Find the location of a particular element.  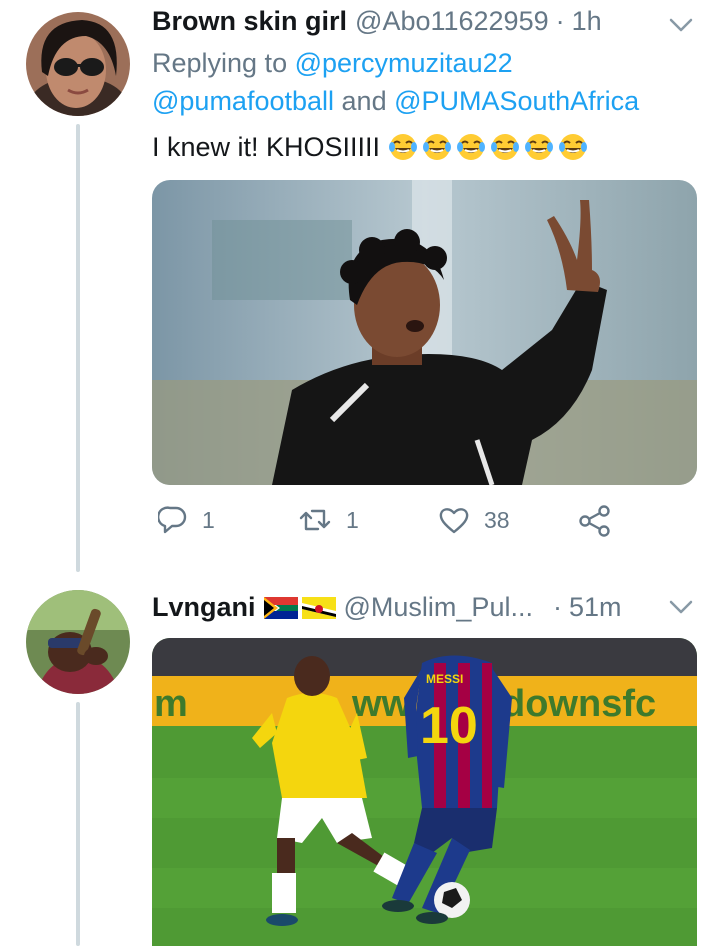

retweet-button: 1 is located at coordinates (328, 520).